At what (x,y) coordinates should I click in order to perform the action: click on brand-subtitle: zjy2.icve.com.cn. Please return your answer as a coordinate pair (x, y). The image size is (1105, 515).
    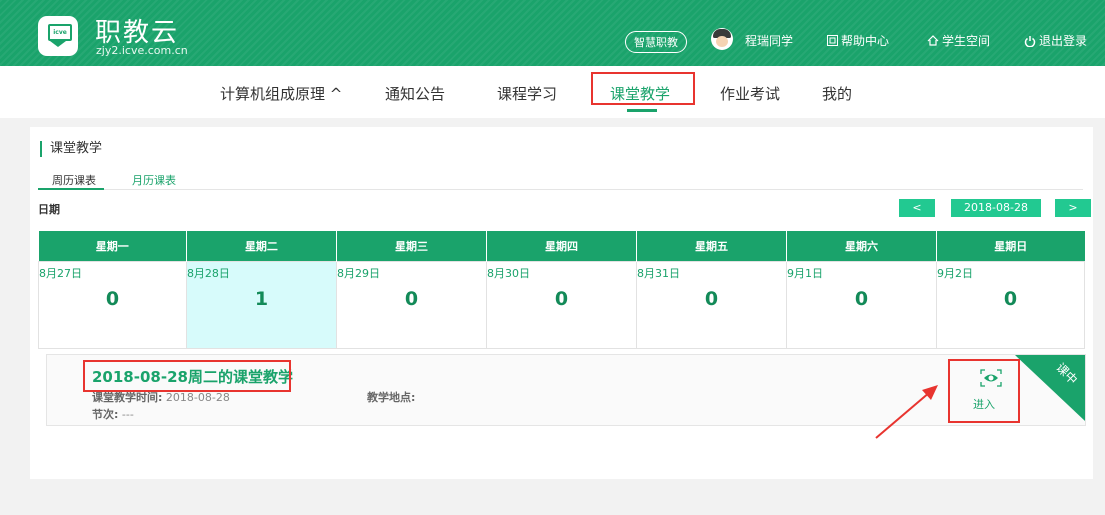
    Looking at the image, I should click on (142, 50).